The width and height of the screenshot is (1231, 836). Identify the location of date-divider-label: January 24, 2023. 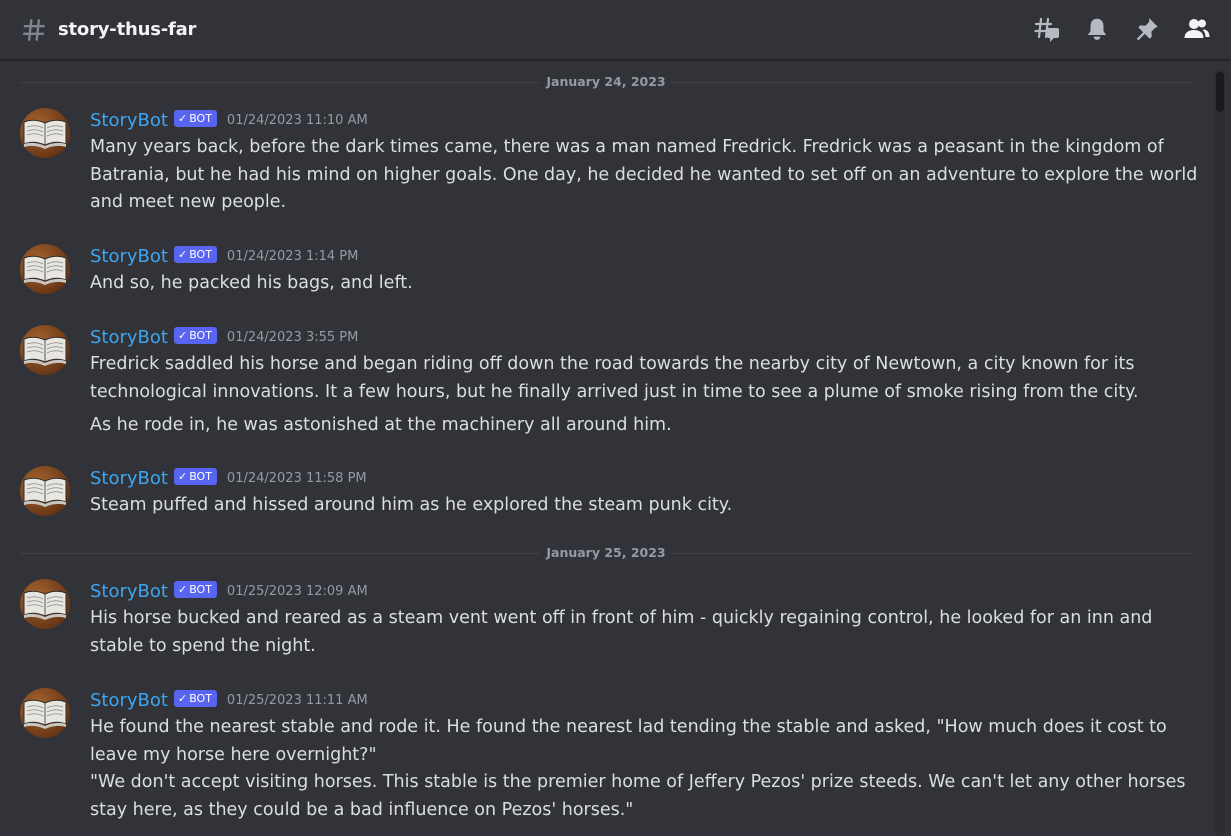
(606, 81).